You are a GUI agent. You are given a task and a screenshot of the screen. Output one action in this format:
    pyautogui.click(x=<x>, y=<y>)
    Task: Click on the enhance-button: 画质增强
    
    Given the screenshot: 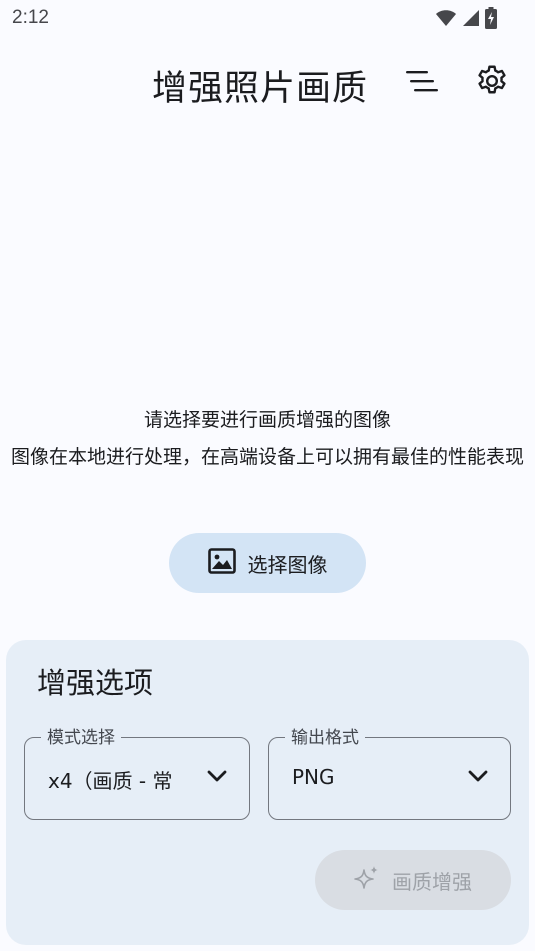 What is the action you would take?
    pyautogui.click(x=413, y=880)
    